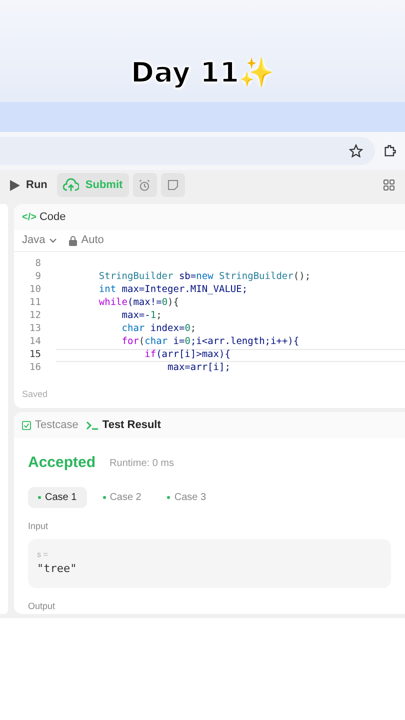 Image resolution: width=405 pixels, height=720 pixels. Describe the element at coordinates (138, 303) in the screenshot. I see `code-line: while(max!=0){` at that location.